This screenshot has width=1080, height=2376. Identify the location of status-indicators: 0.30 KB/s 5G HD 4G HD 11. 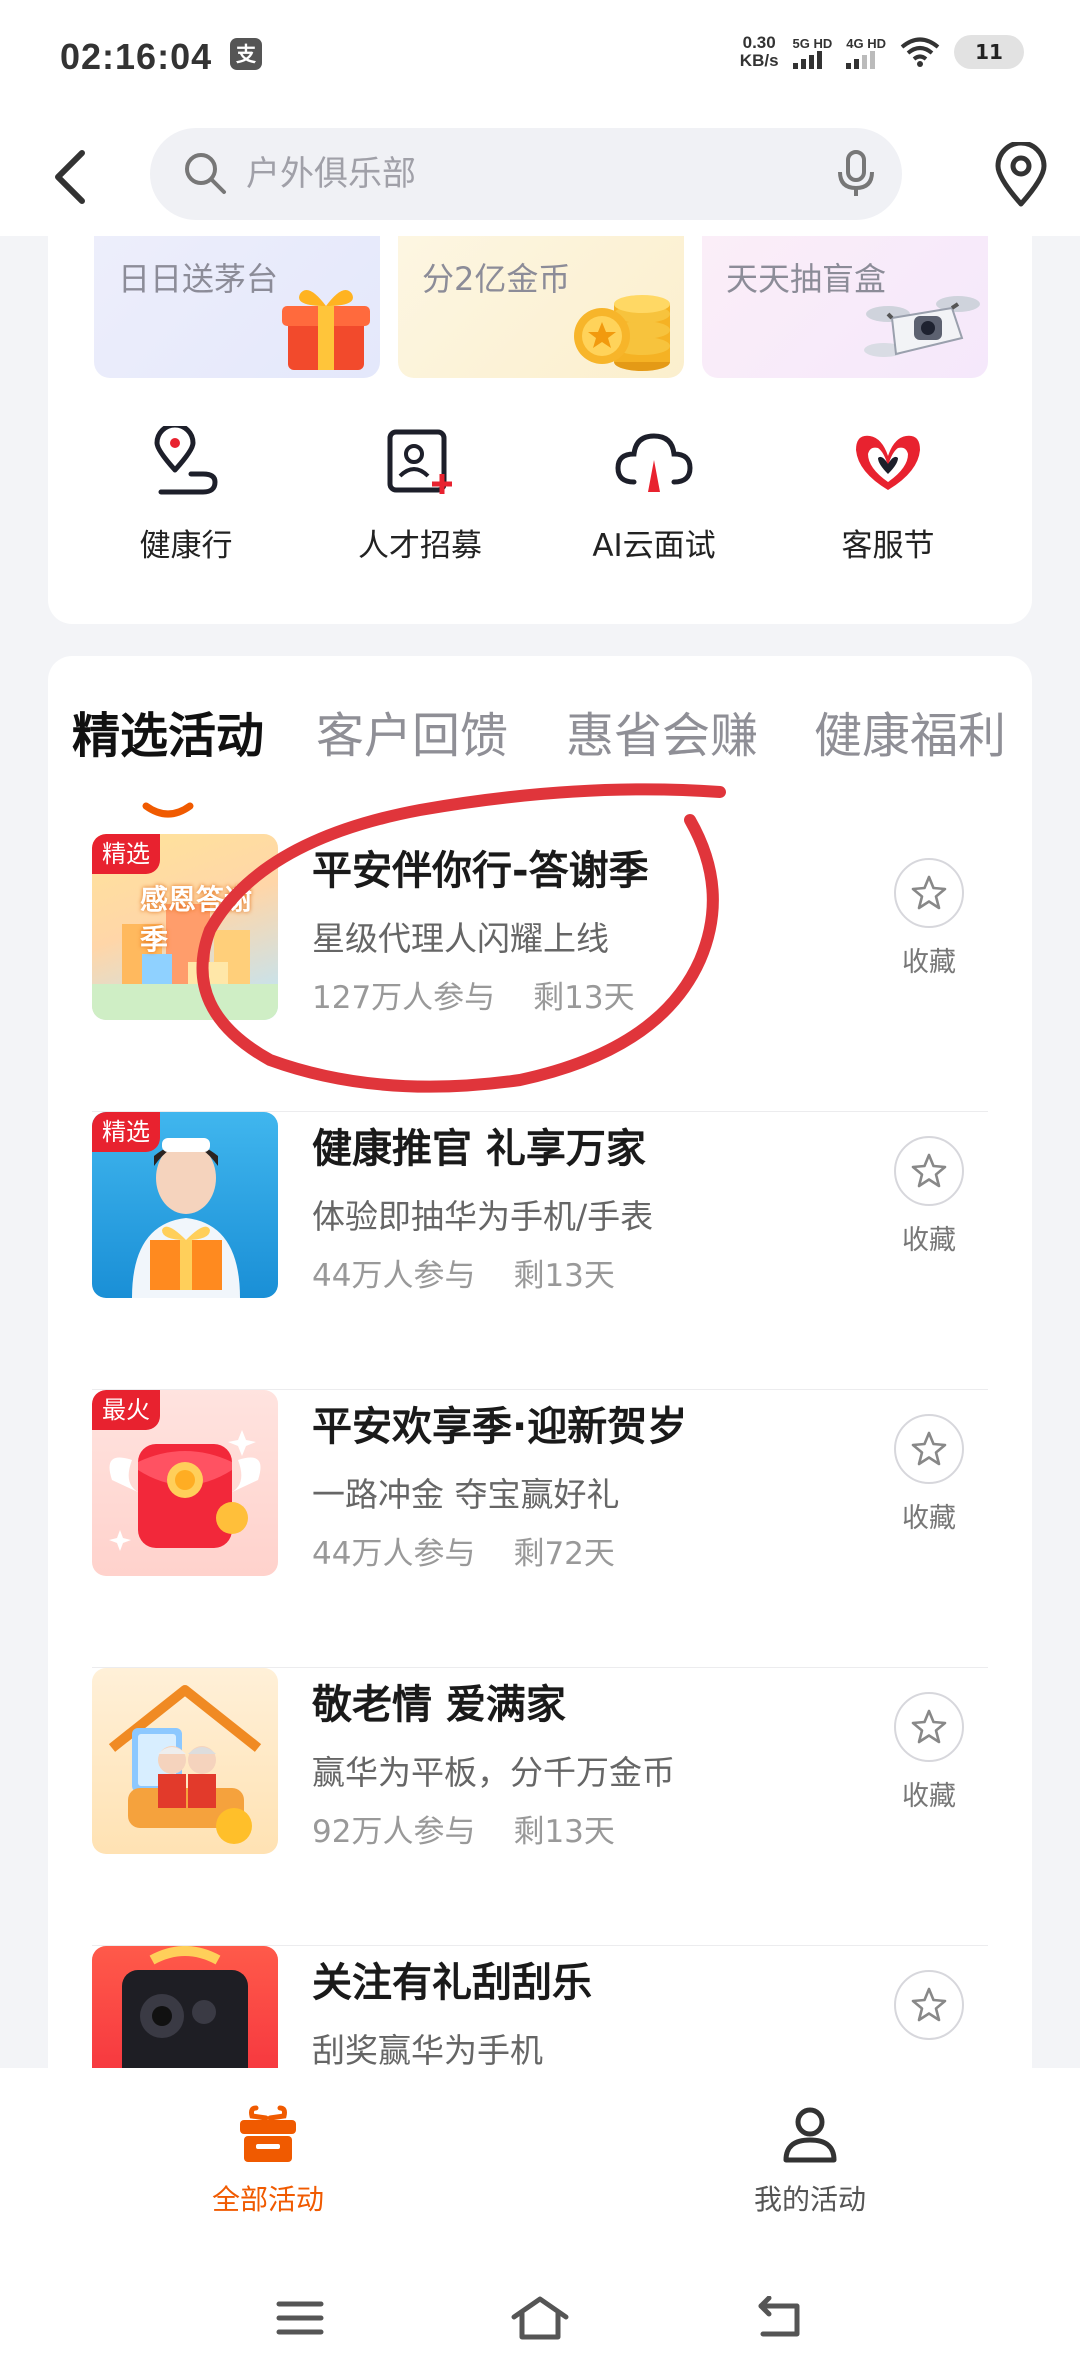
(882, 52).